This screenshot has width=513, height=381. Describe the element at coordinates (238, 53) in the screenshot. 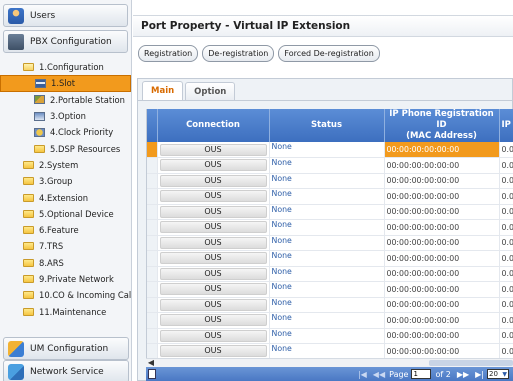

I see `deregistration-button: De-registration` at that location.